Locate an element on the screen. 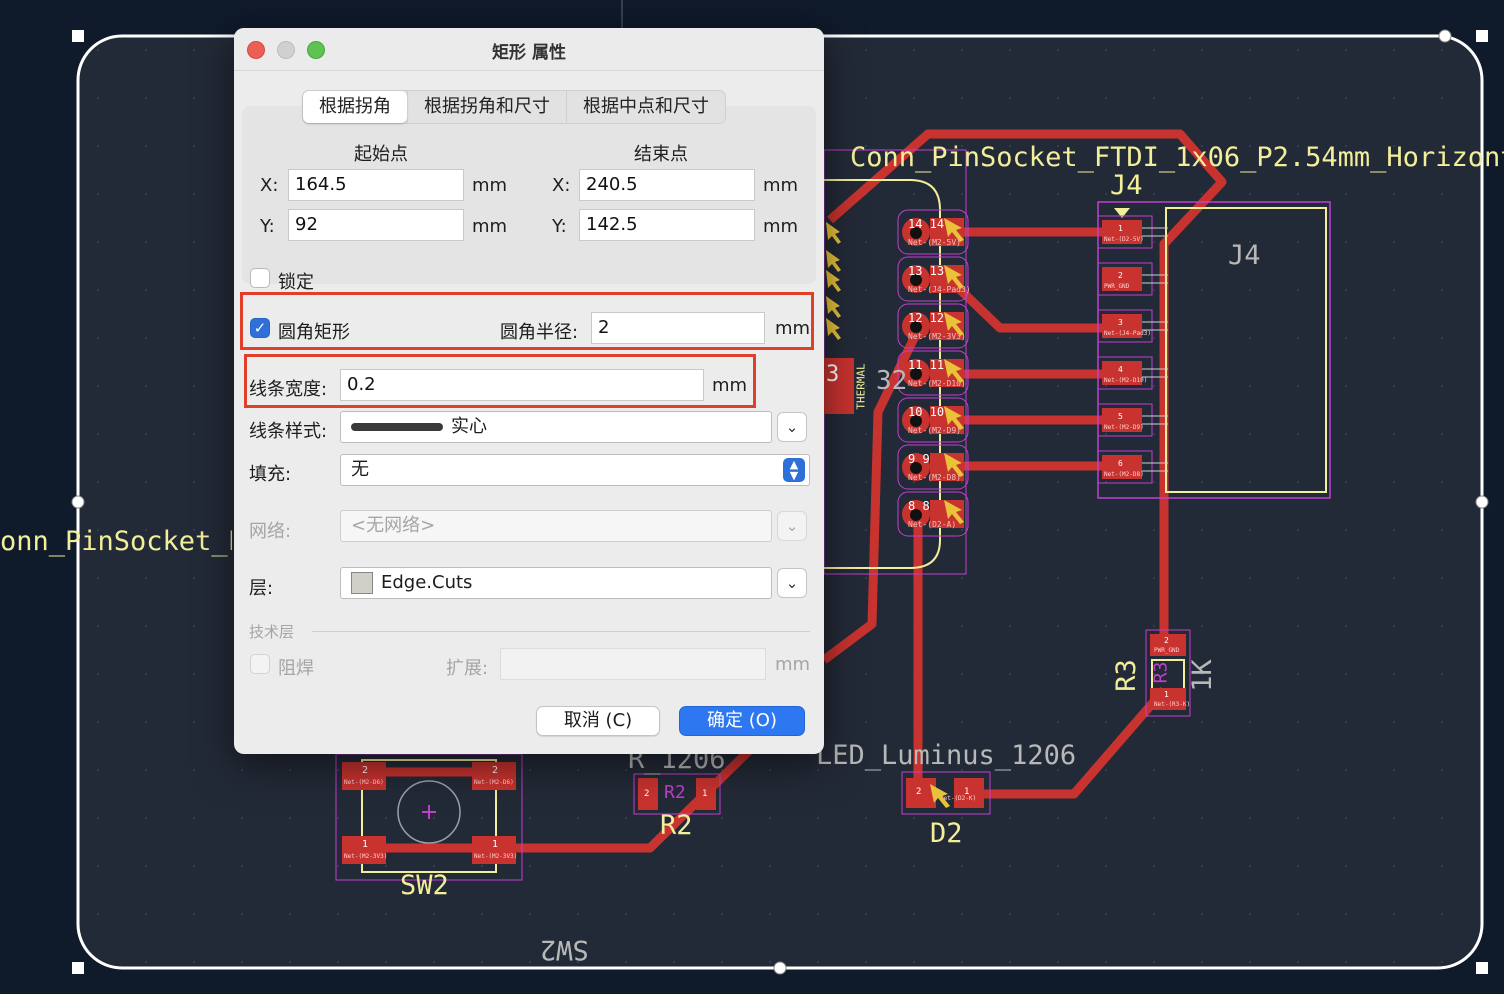 The height and width of the screenshot is (994, 1504). end-x-unit: mm is located at coordinates (781, 185).